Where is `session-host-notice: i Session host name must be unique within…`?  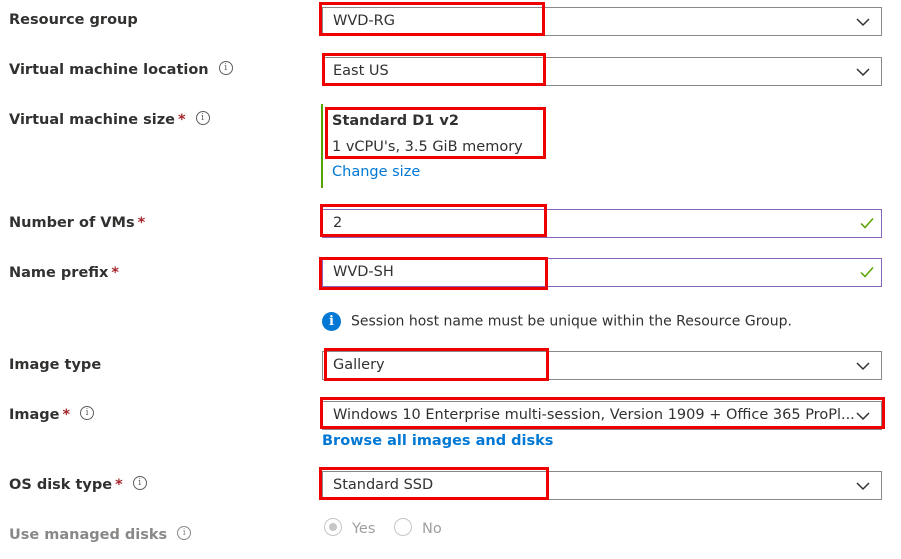 session-host-notice: i Session host name must be unique within… is located at coordinates (557, 321).